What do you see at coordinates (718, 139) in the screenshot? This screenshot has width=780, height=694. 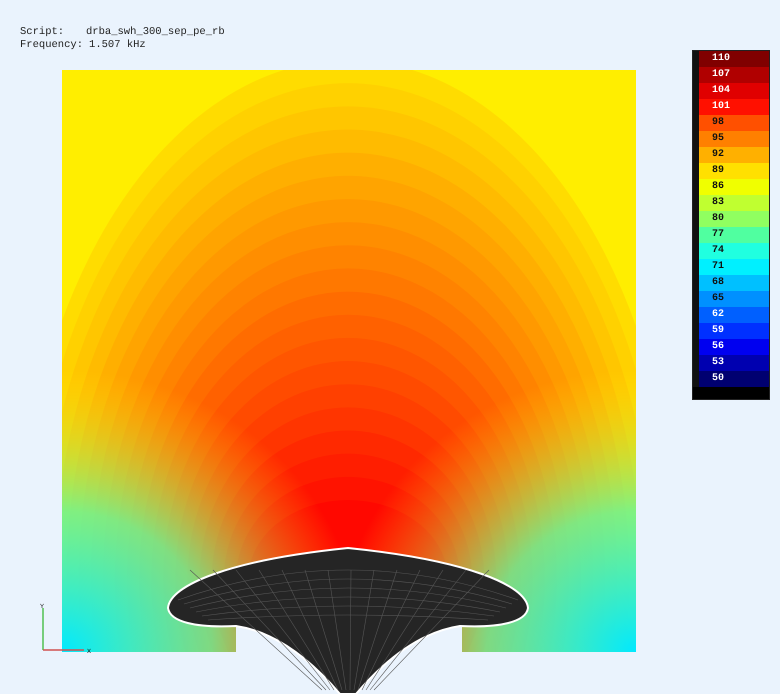 I see `scale-value: 95` at bounding box center [718, 139].